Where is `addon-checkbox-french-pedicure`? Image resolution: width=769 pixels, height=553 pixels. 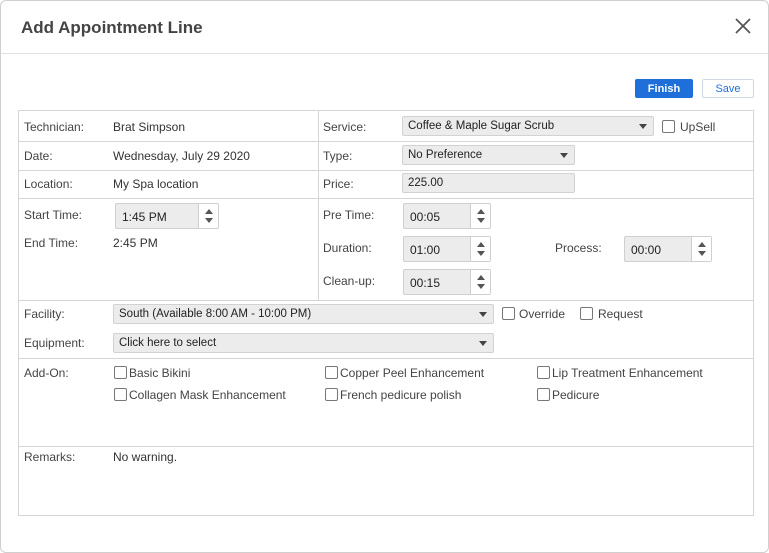
addon-checkbox-french-pedicure is located at coordinates (331, 394).